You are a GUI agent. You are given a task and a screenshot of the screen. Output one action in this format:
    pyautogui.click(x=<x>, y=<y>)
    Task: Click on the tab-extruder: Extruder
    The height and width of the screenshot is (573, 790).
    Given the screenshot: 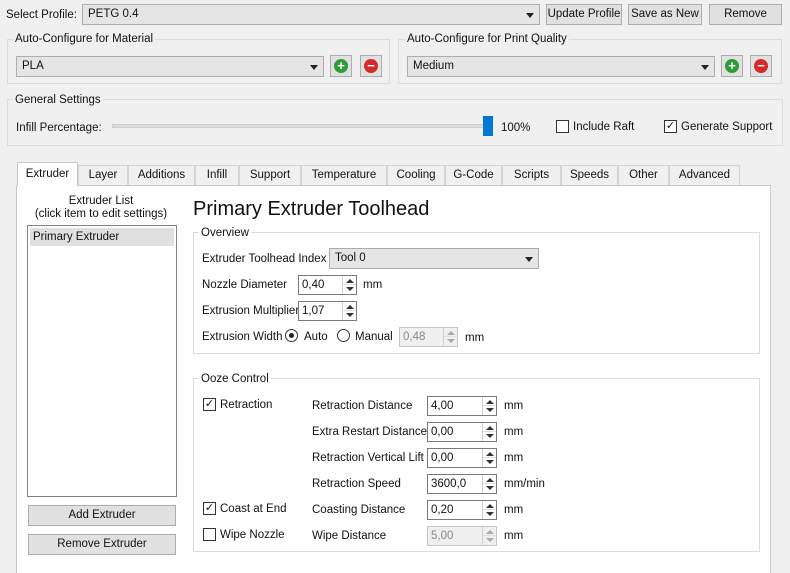 What is the action you would take?
    pyautogui.click(x=47, y=174)
    